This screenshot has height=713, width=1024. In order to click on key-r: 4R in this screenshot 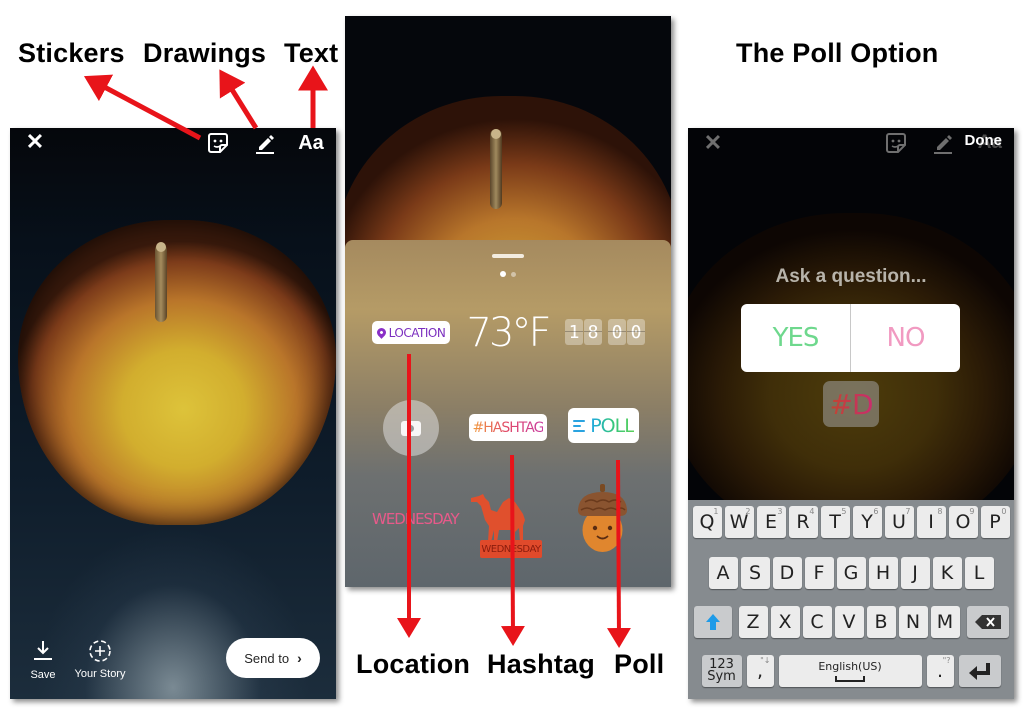, I will do `click(803, 522)`.